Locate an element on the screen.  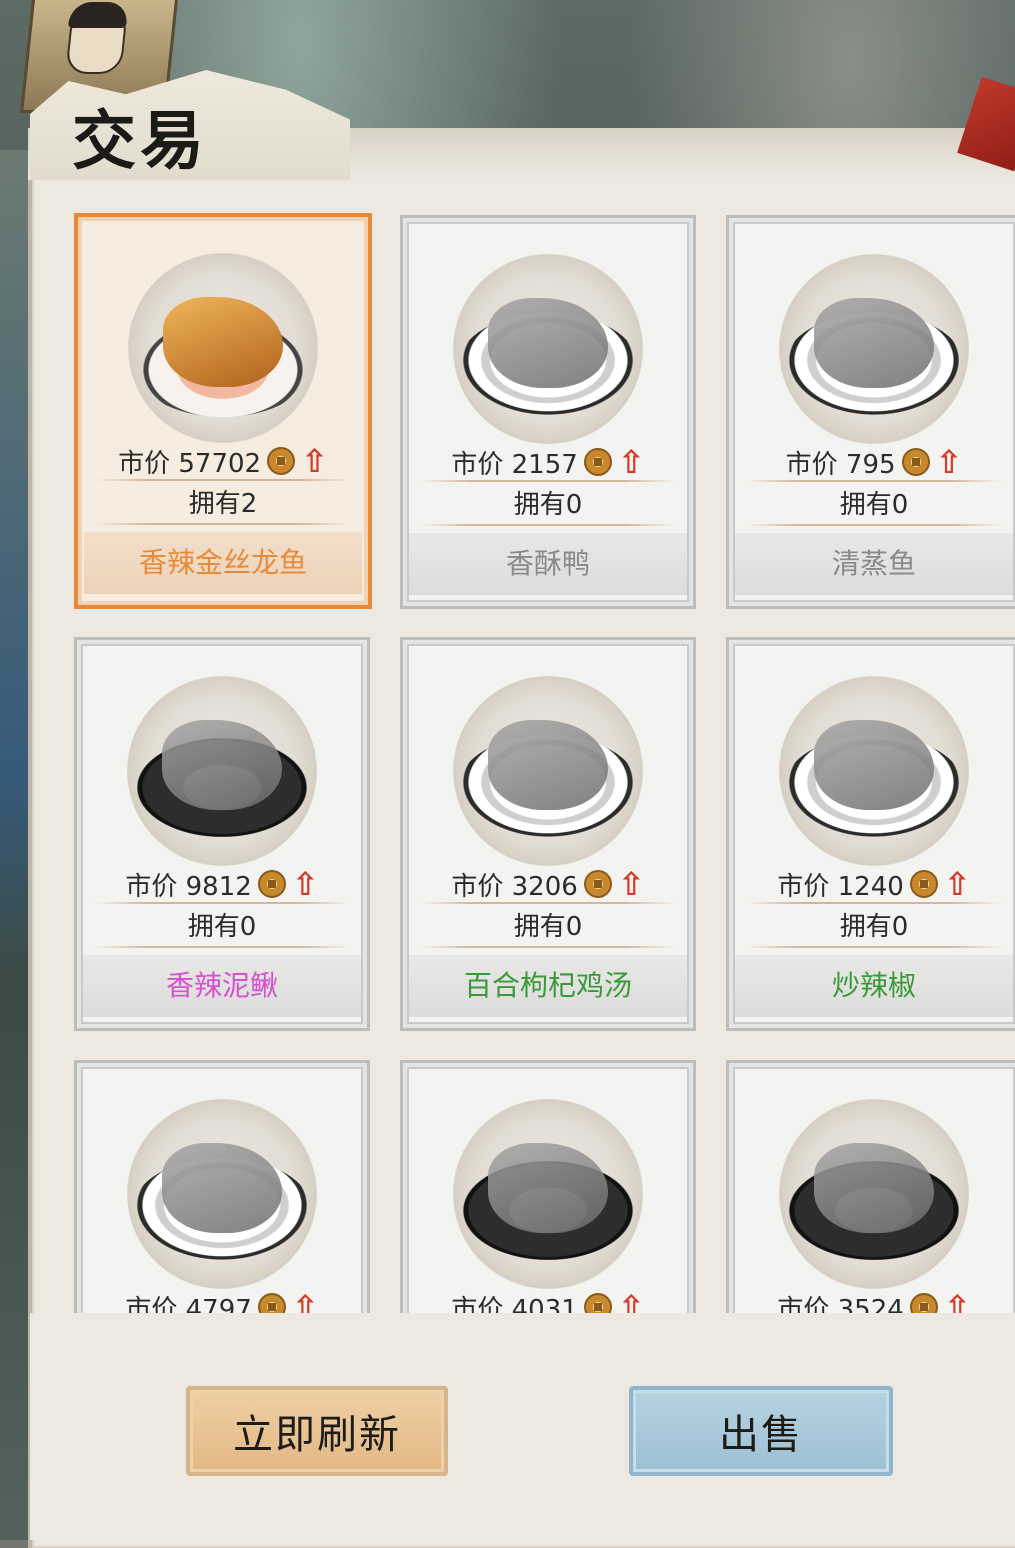
page-title: 交易 is located at coordinates (140, 141).